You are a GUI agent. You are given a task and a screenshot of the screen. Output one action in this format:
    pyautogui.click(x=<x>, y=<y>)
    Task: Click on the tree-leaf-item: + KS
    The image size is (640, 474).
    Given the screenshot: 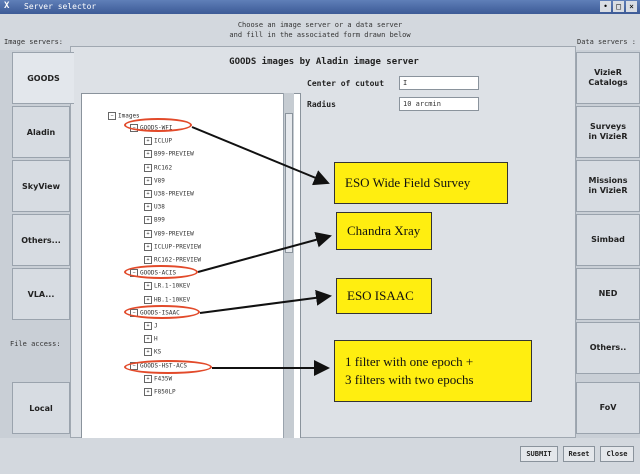 What is the action you would take?
    pyautogui.click(x=152, y=352)
    